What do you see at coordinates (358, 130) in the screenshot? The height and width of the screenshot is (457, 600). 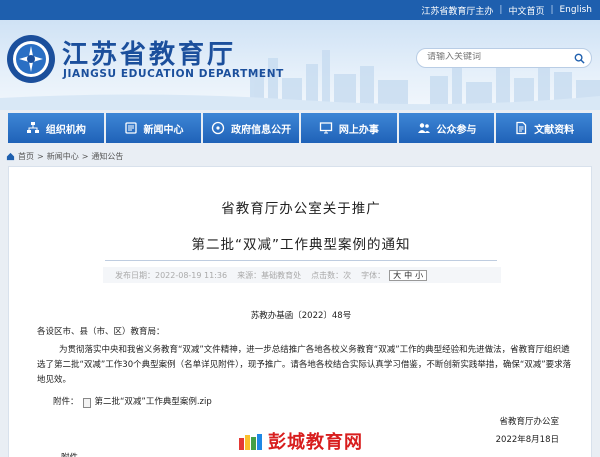 I see `nav-label: 网上办事` at bounding box center [358, 130].